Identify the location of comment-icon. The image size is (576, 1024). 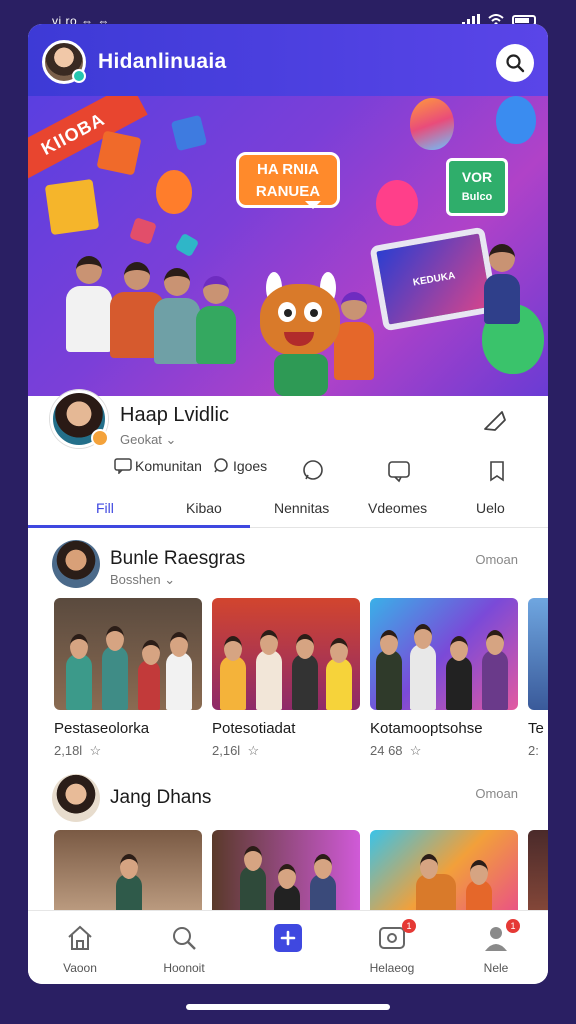
(313, 471).